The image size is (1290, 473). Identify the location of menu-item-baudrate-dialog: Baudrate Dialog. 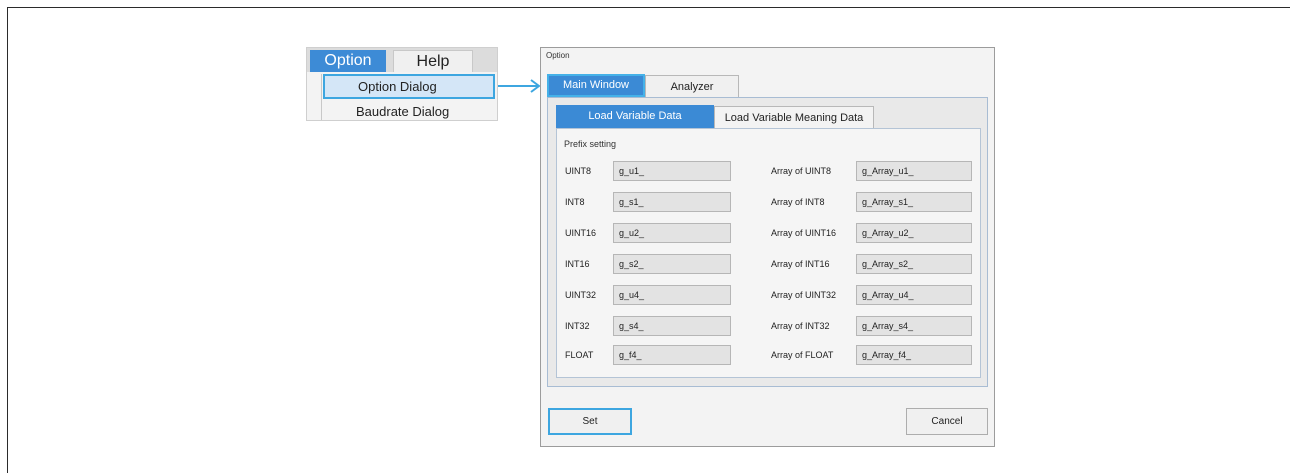
(408, 111).